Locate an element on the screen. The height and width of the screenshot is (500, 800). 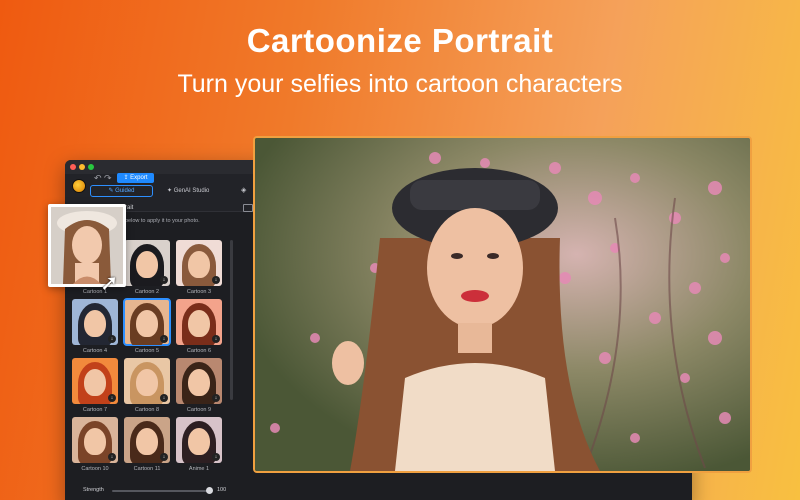
sidebar-toggle-icon is located at coordinates (248, 208).